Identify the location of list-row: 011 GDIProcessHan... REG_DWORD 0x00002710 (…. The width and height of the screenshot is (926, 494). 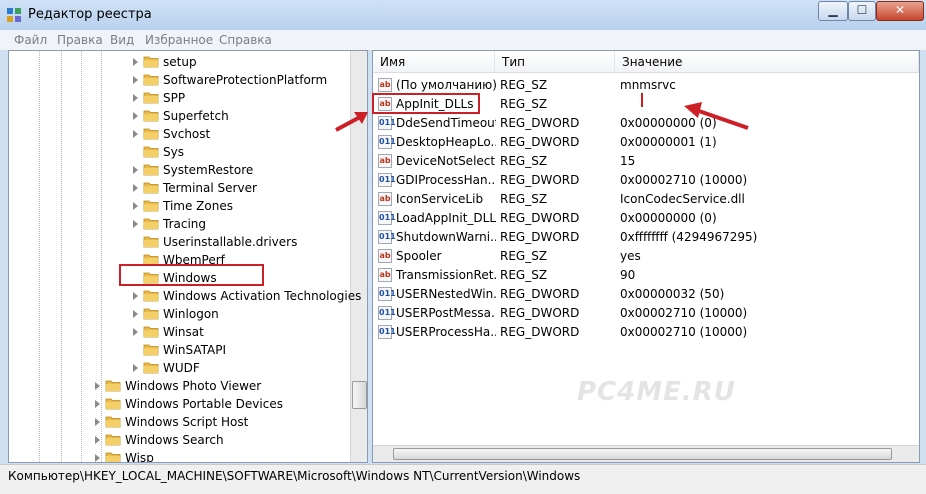
(638, 180).